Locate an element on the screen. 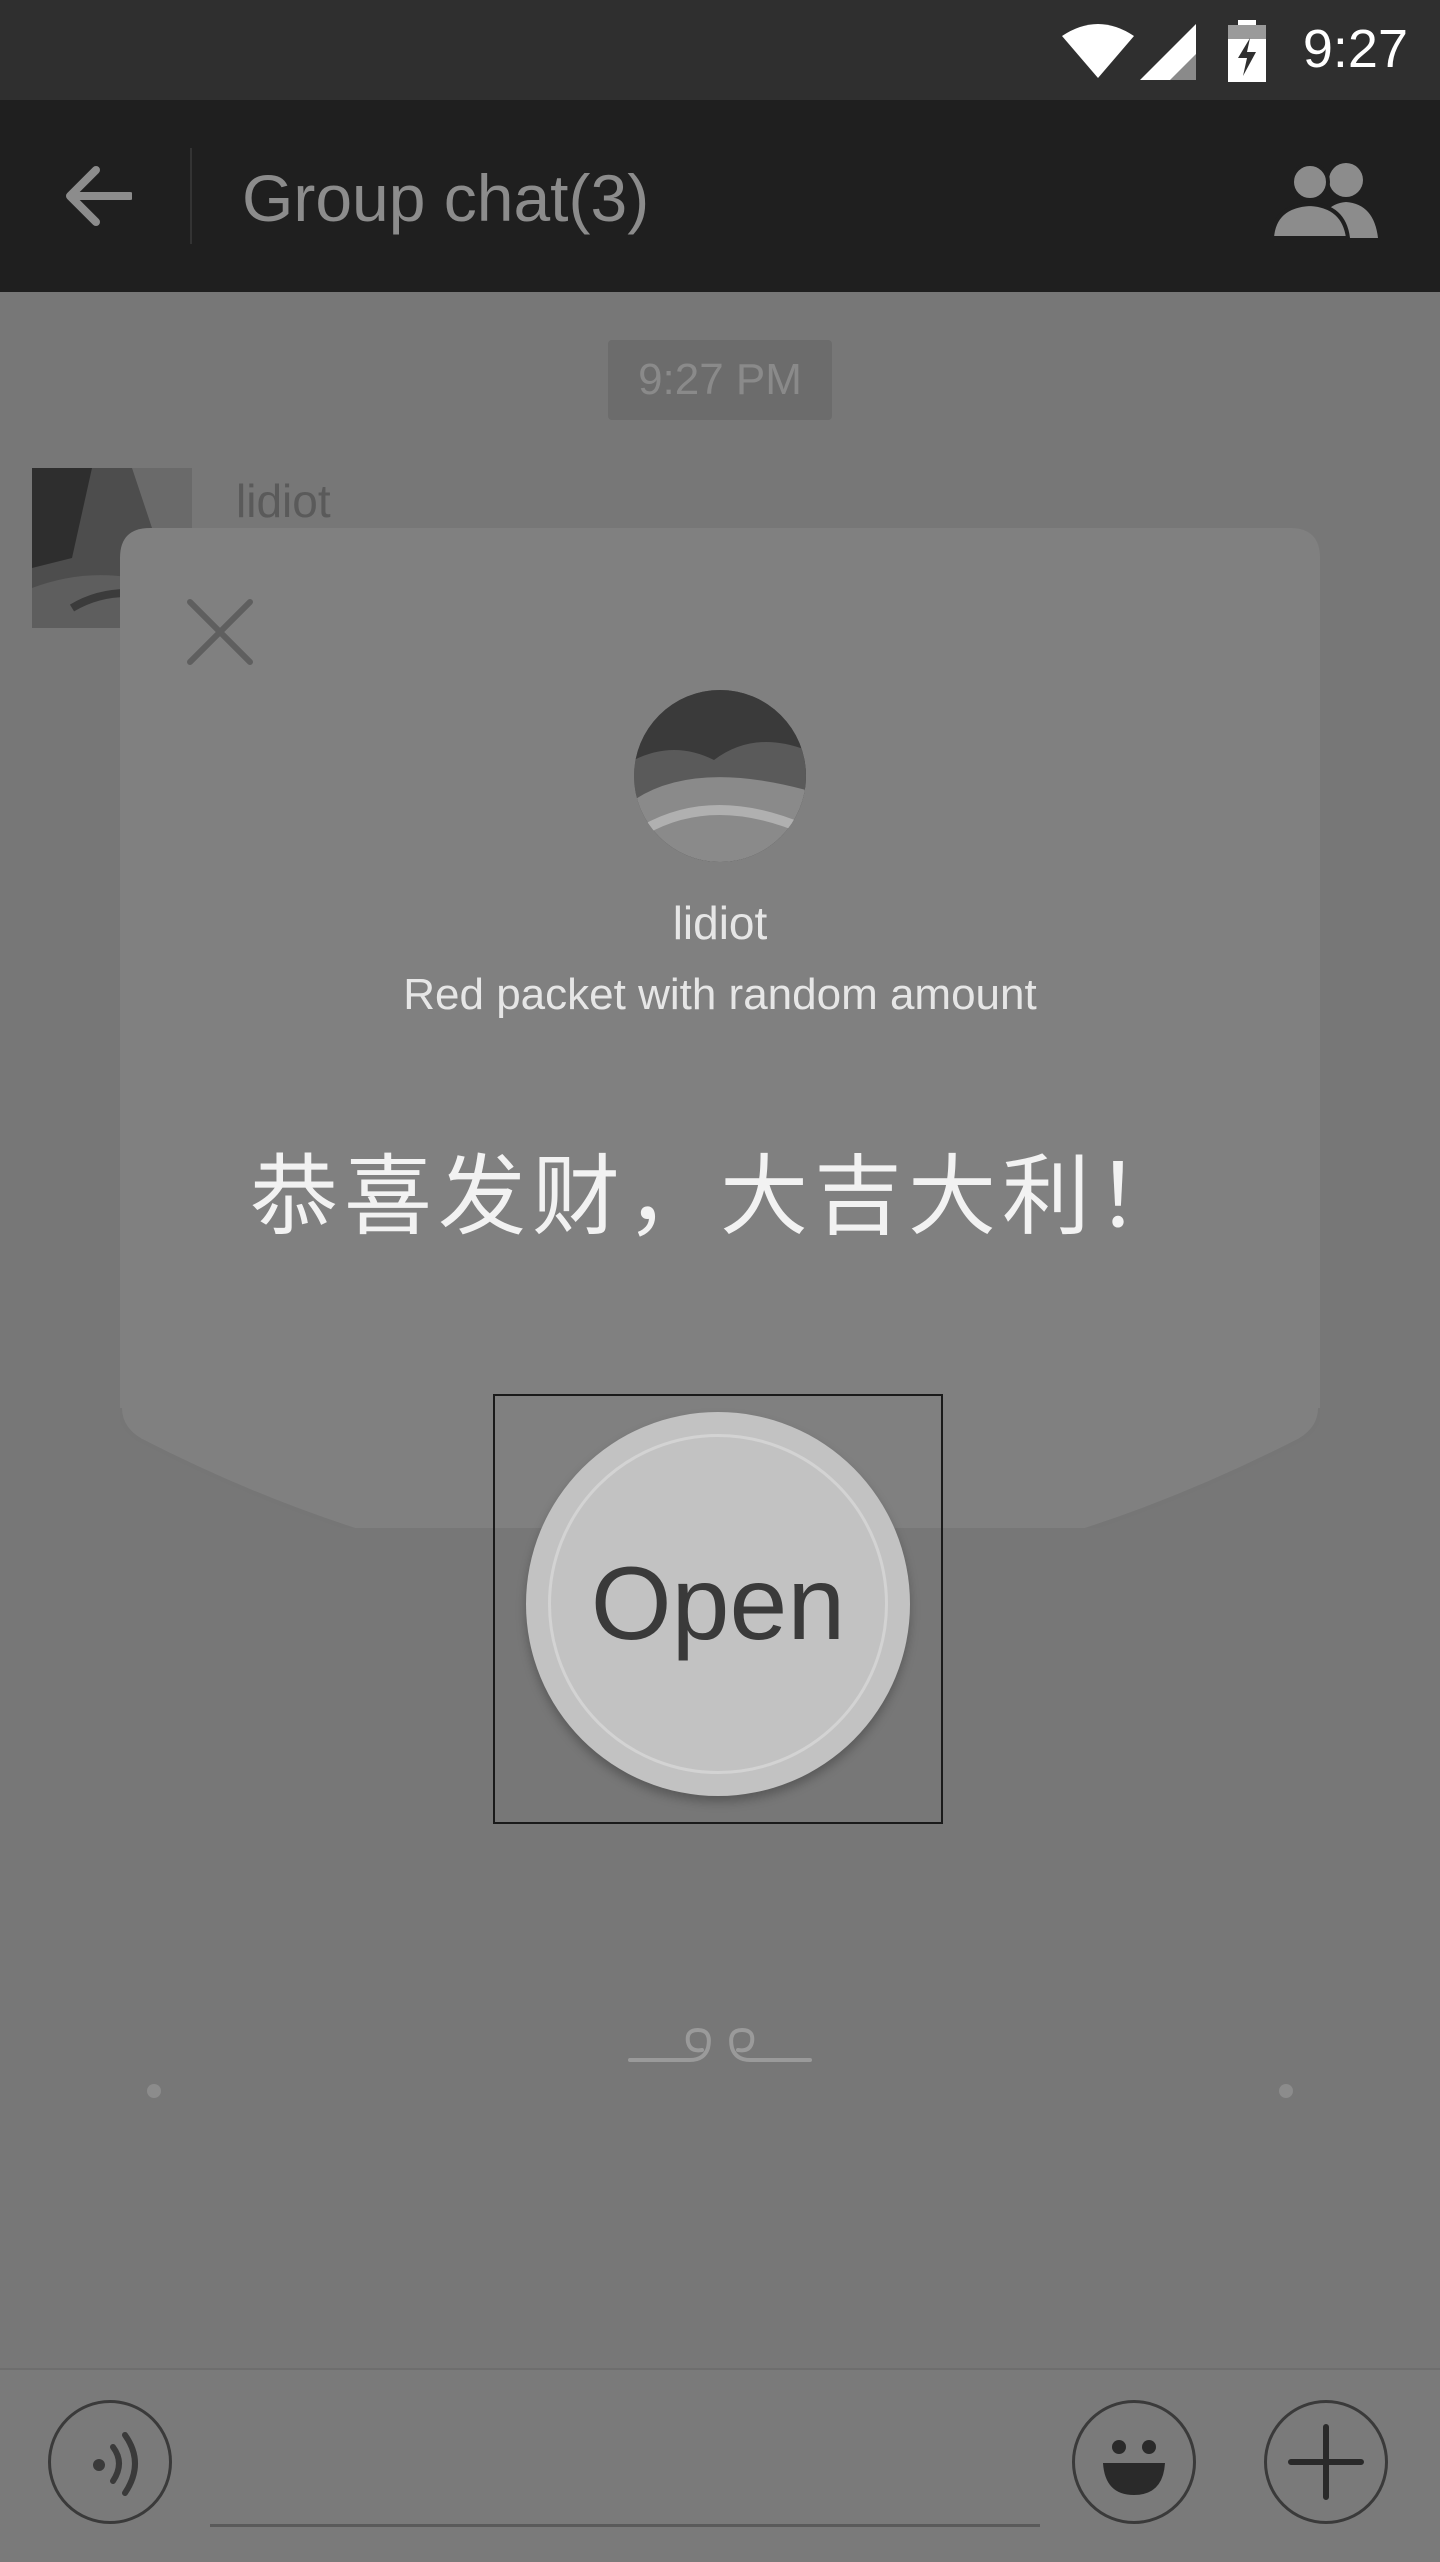 The width and height of the screenshot is (1440, 2562). open-button-label: Open is located at coordinates (718, 1604).